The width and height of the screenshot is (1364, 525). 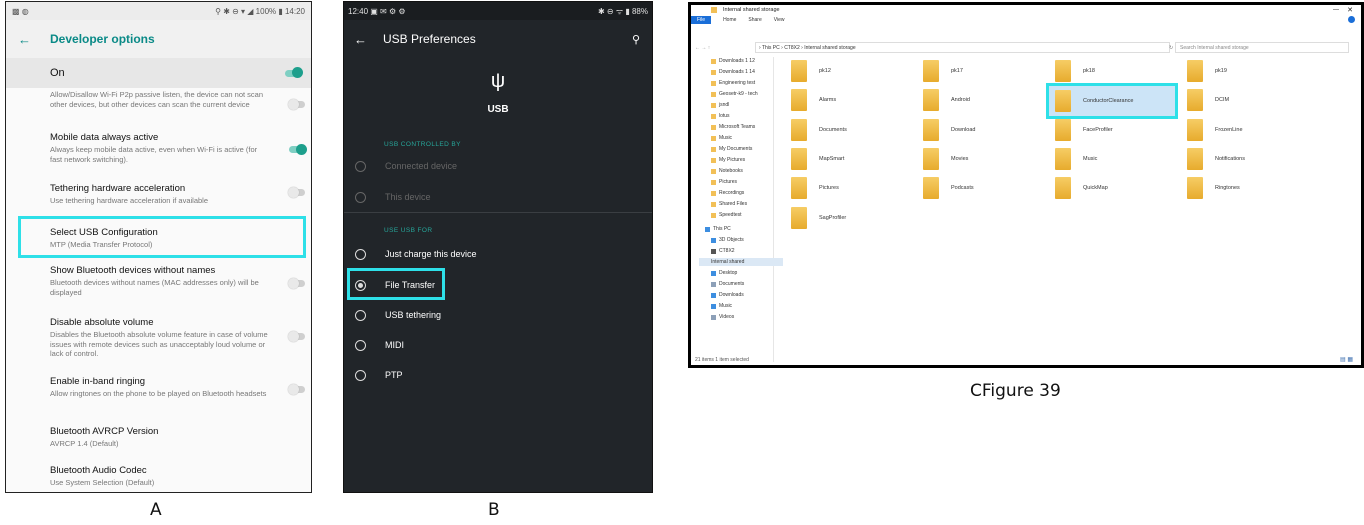 I want to click on caption-b: B, so click(x=494, y=510).